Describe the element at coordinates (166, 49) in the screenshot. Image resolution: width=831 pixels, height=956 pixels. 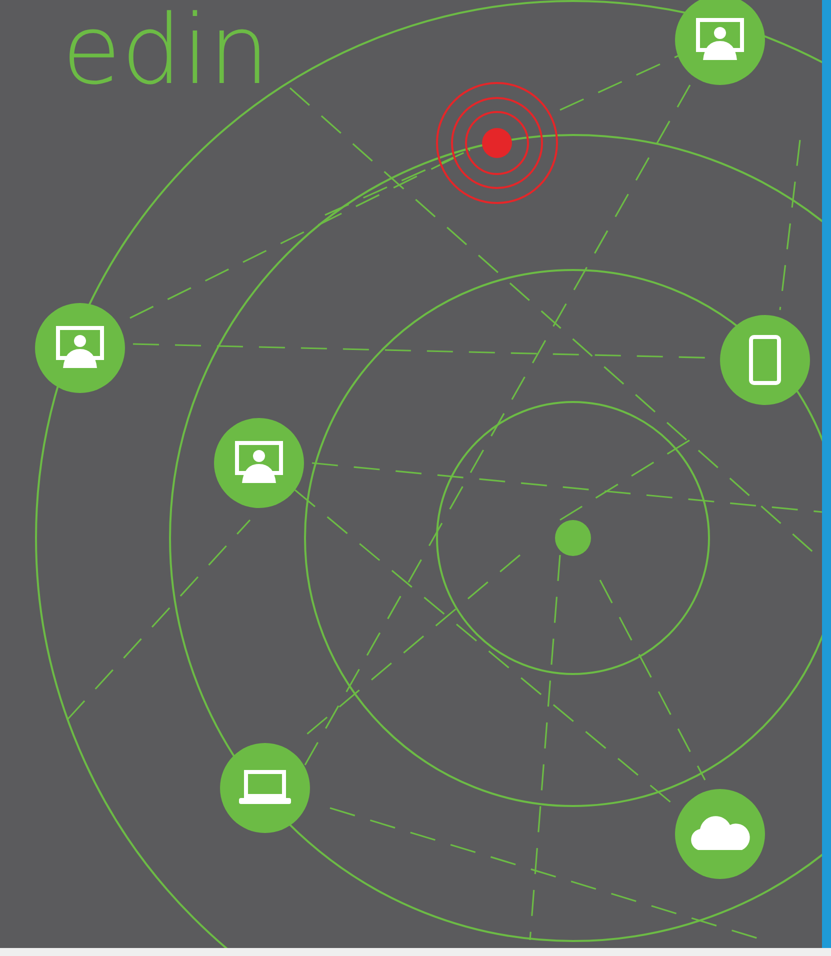
I see `heading: edin` at that location.